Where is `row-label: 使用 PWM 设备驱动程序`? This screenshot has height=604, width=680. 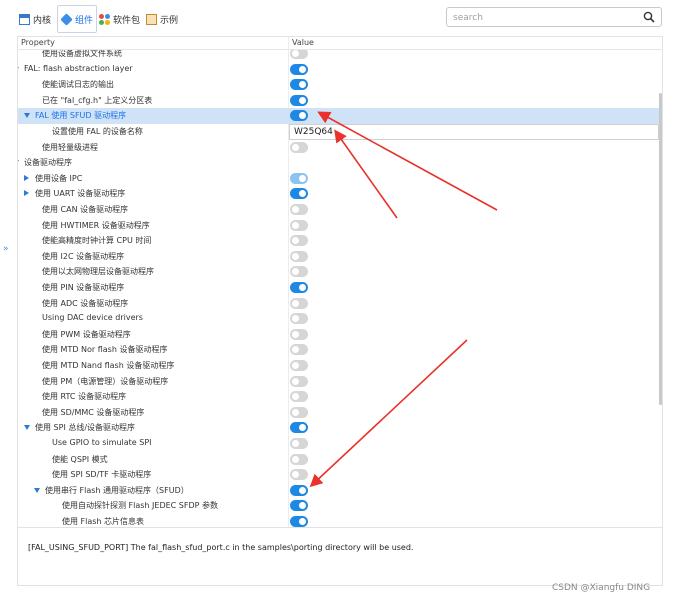 row-label: 使用 PWM 设备驱动程序 is located at coordinates (86, 334).